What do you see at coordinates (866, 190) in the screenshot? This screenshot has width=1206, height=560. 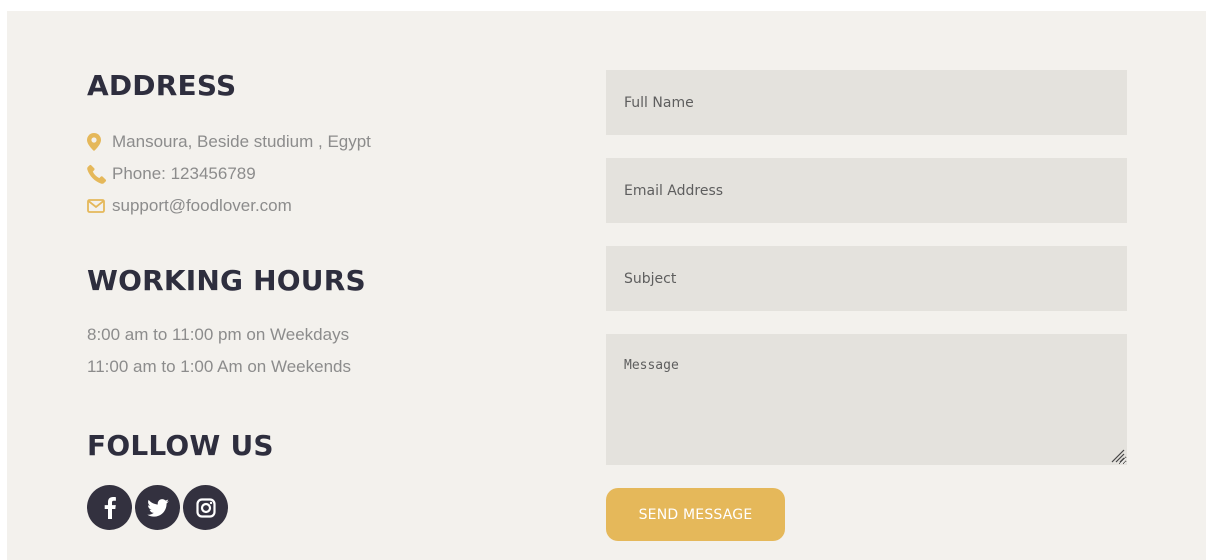 I see `email-address-input` at bounding box center [866, 190].